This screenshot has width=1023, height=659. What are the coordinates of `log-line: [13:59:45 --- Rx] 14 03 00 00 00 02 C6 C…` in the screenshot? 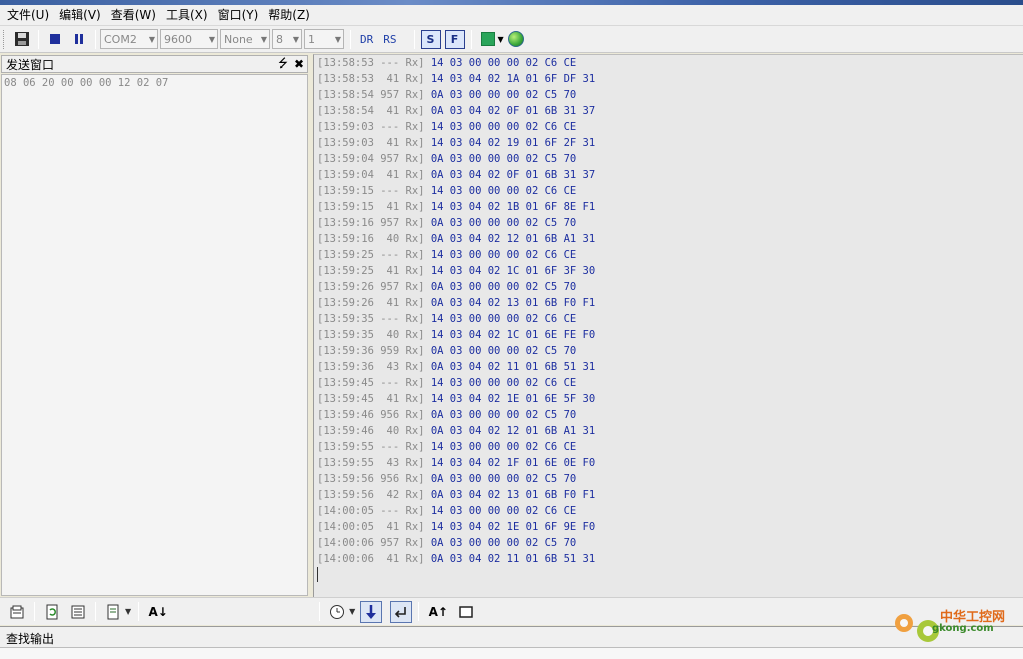 It's located at (668, 383).